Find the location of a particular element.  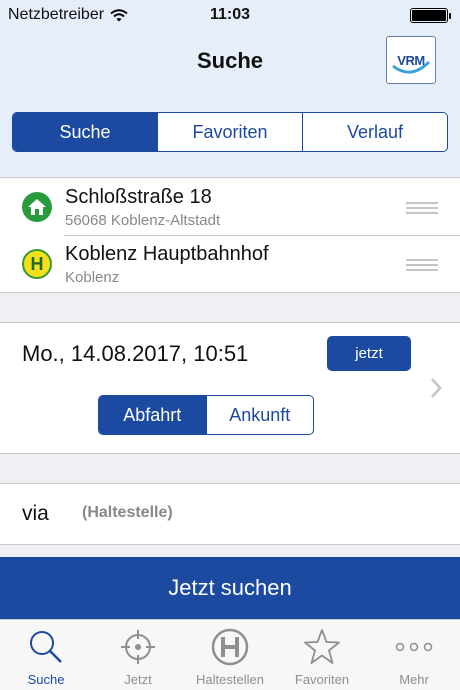

status-bar: Netzbetreiber 11:03 is located at coordinates (230, 15).